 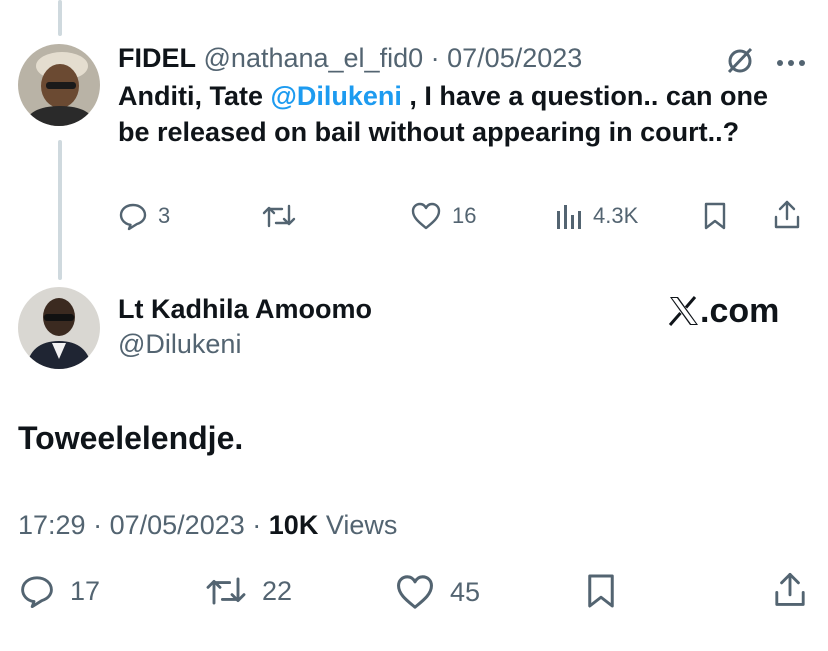 What do you see at coordinates (443, 216) in the screenshot?
I see `like-button: 16` at bounding box center [443, 216].